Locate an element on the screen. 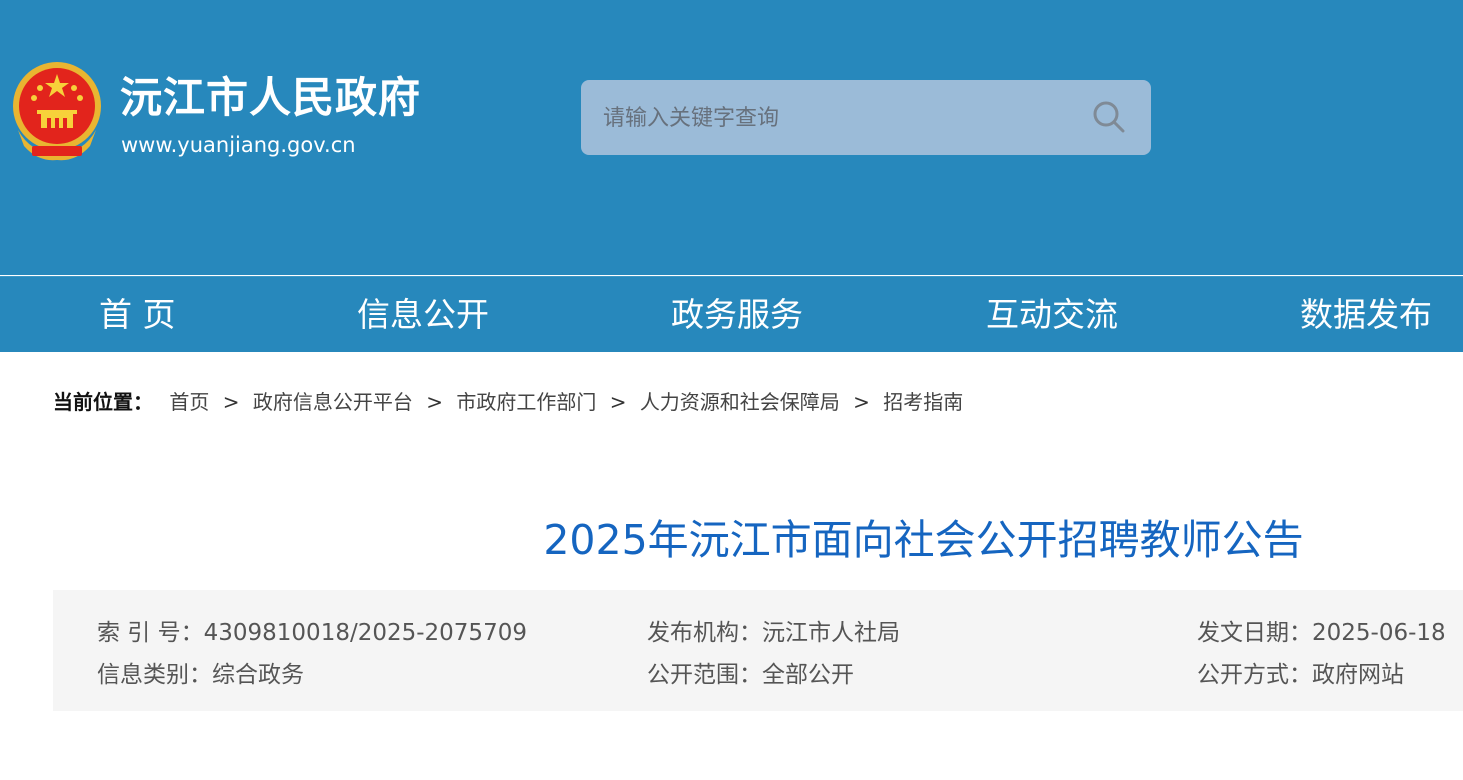 The image size is (1463, 780). meta-index-number: 索 引 号：4309810018/2025-2075709 is located at coordinates (312, 633).